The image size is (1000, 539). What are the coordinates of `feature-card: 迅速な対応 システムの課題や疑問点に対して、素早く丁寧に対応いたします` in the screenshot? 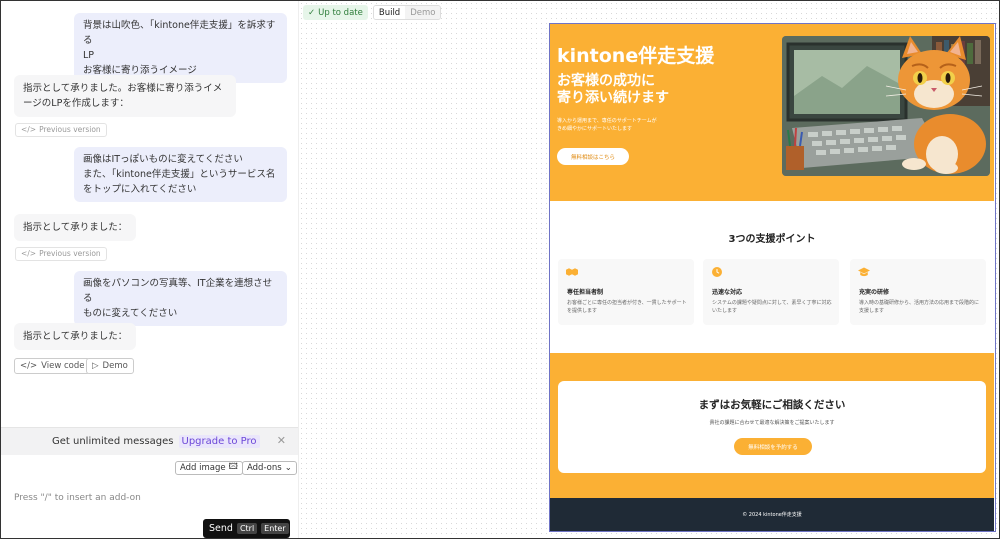 It's located at (771, 292).